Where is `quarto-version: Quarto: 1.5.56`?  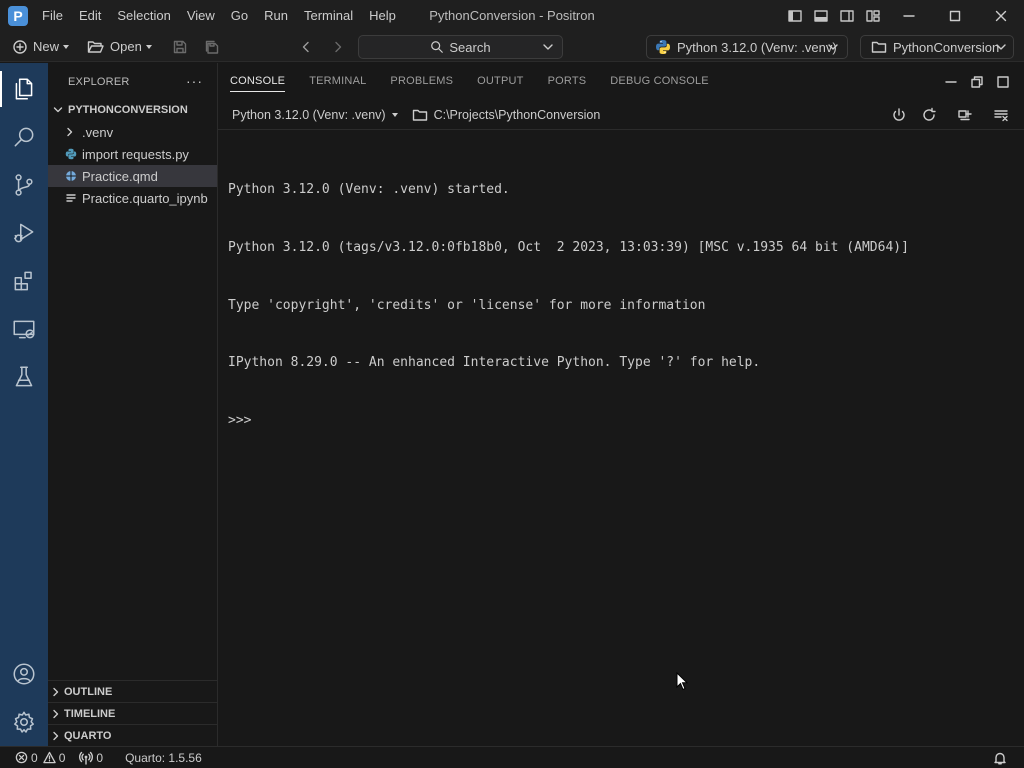 quarto-version: Quarto: 1.5.56 is located at coordinates (163, 757).